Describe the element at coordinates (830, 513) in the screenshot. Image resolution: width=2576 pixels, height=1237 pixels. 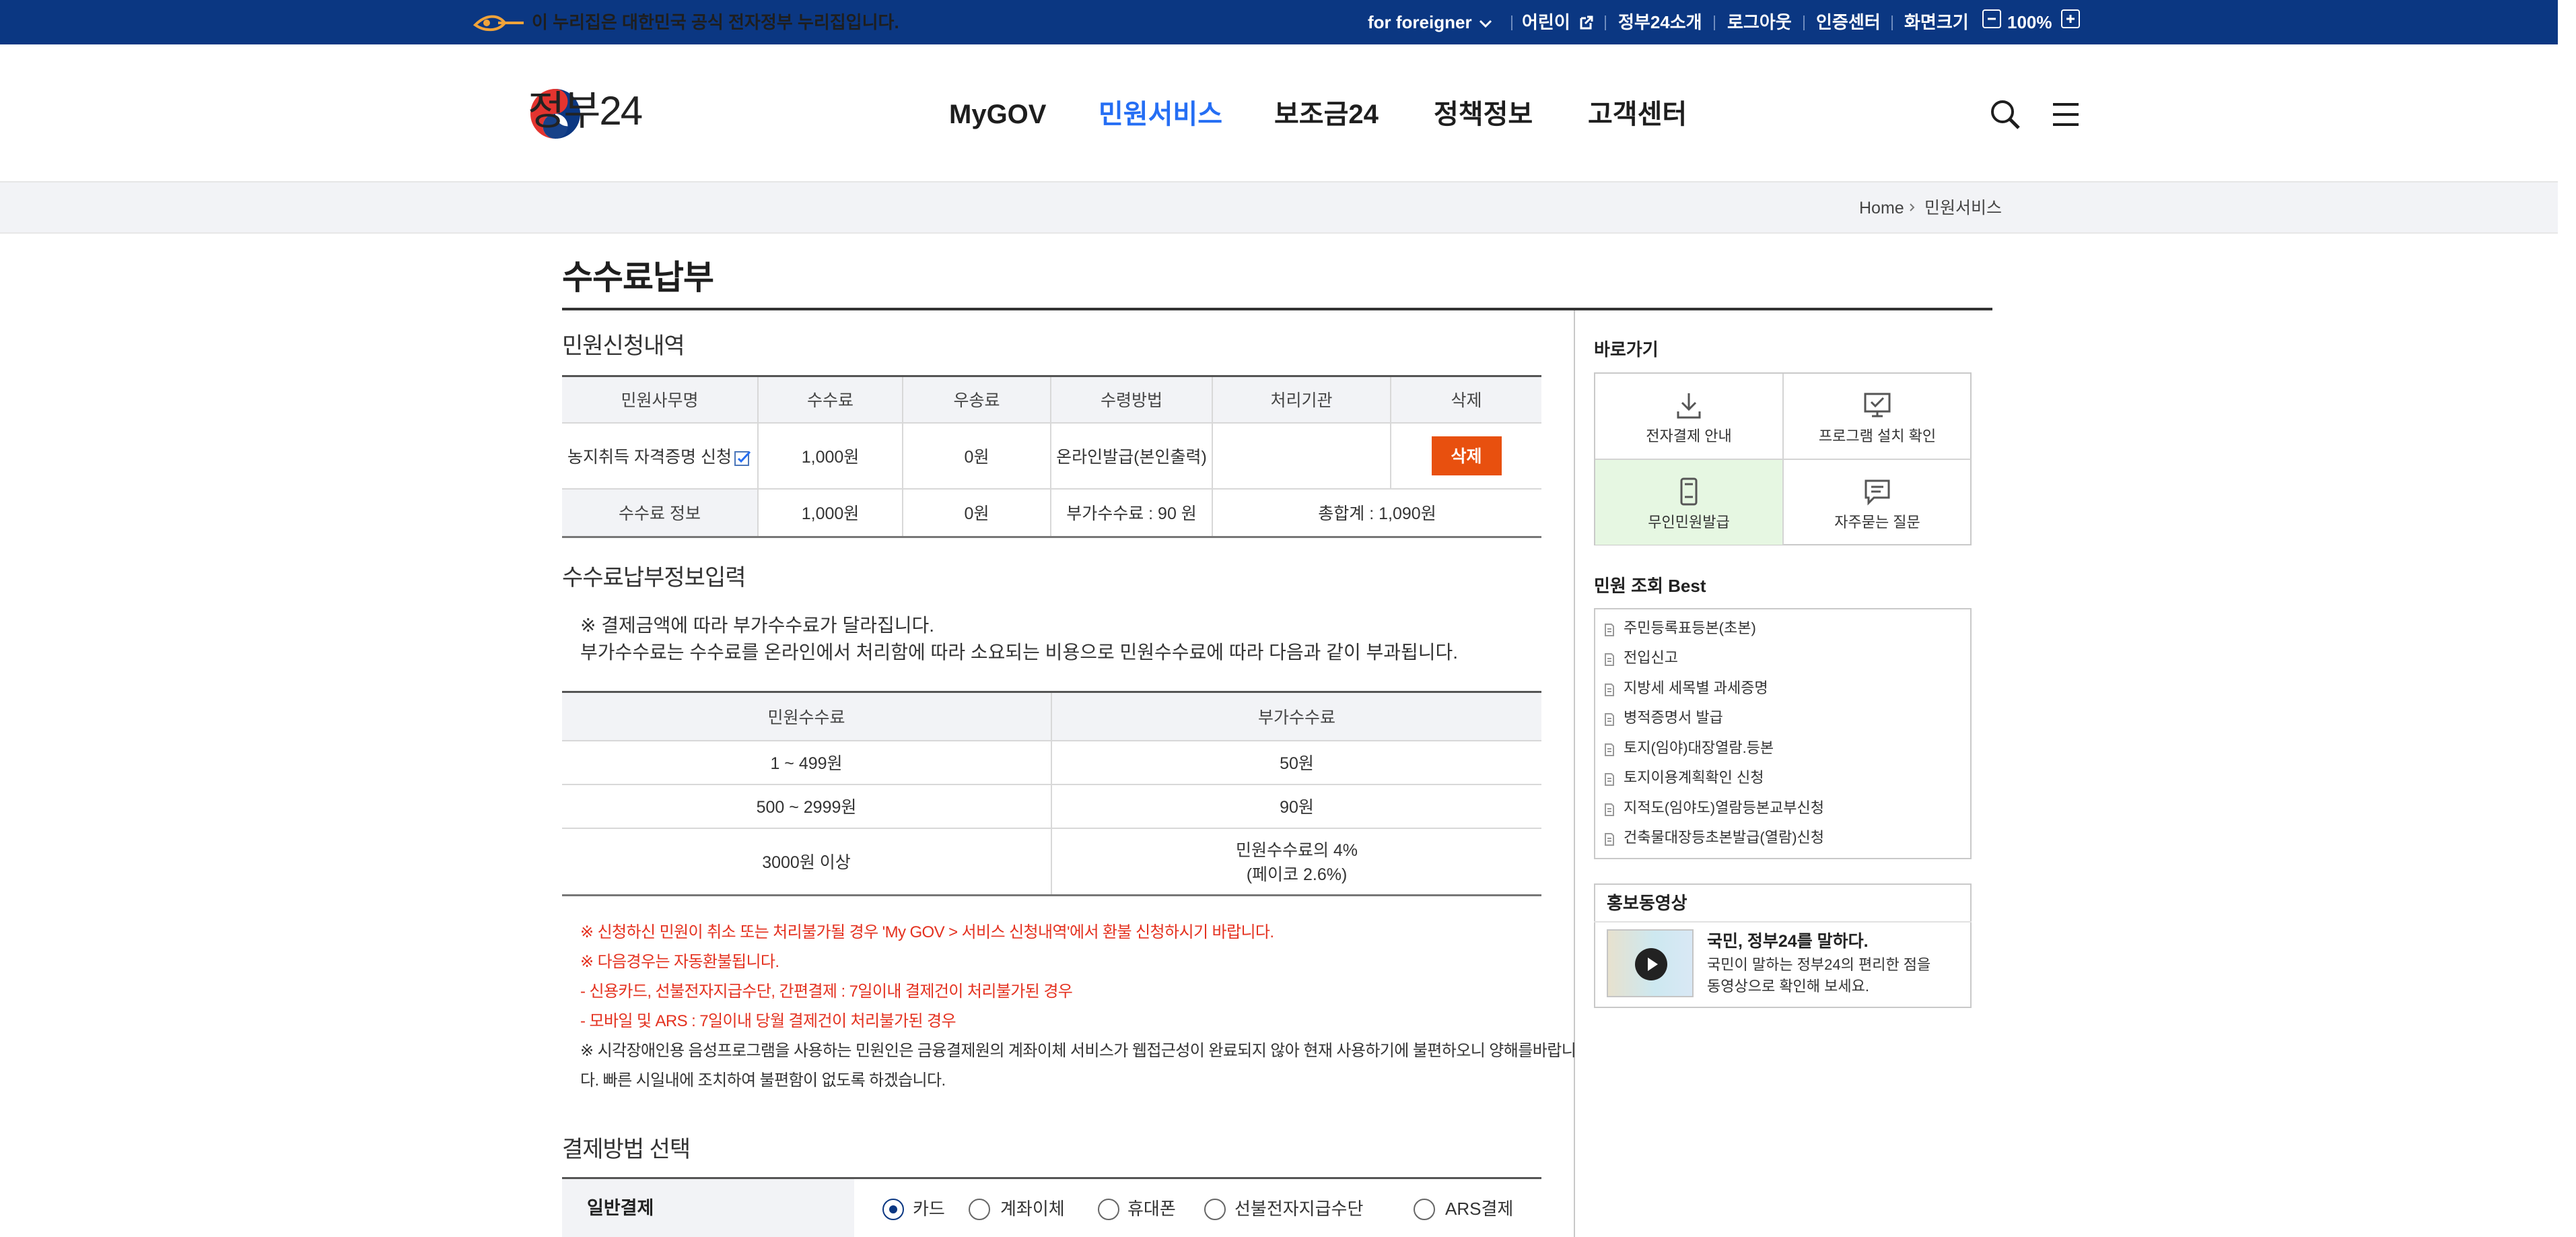
I see `fee-info-fee: 1,000원` at that location.